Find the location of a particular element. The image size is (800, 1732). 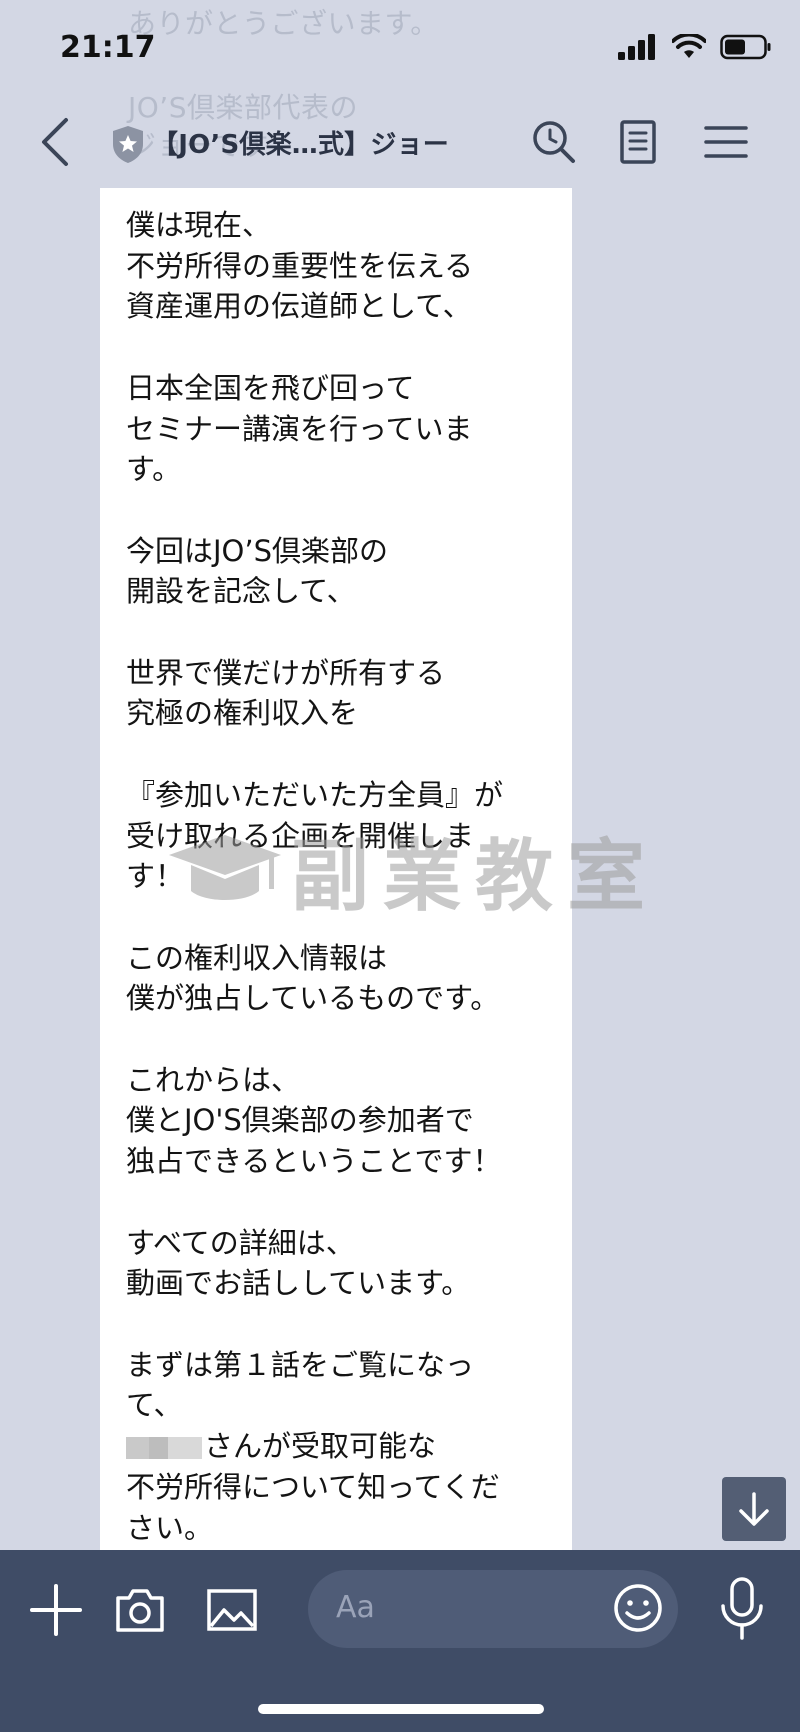

input-toolbar: Aa is located at coordinates (400, 1641).